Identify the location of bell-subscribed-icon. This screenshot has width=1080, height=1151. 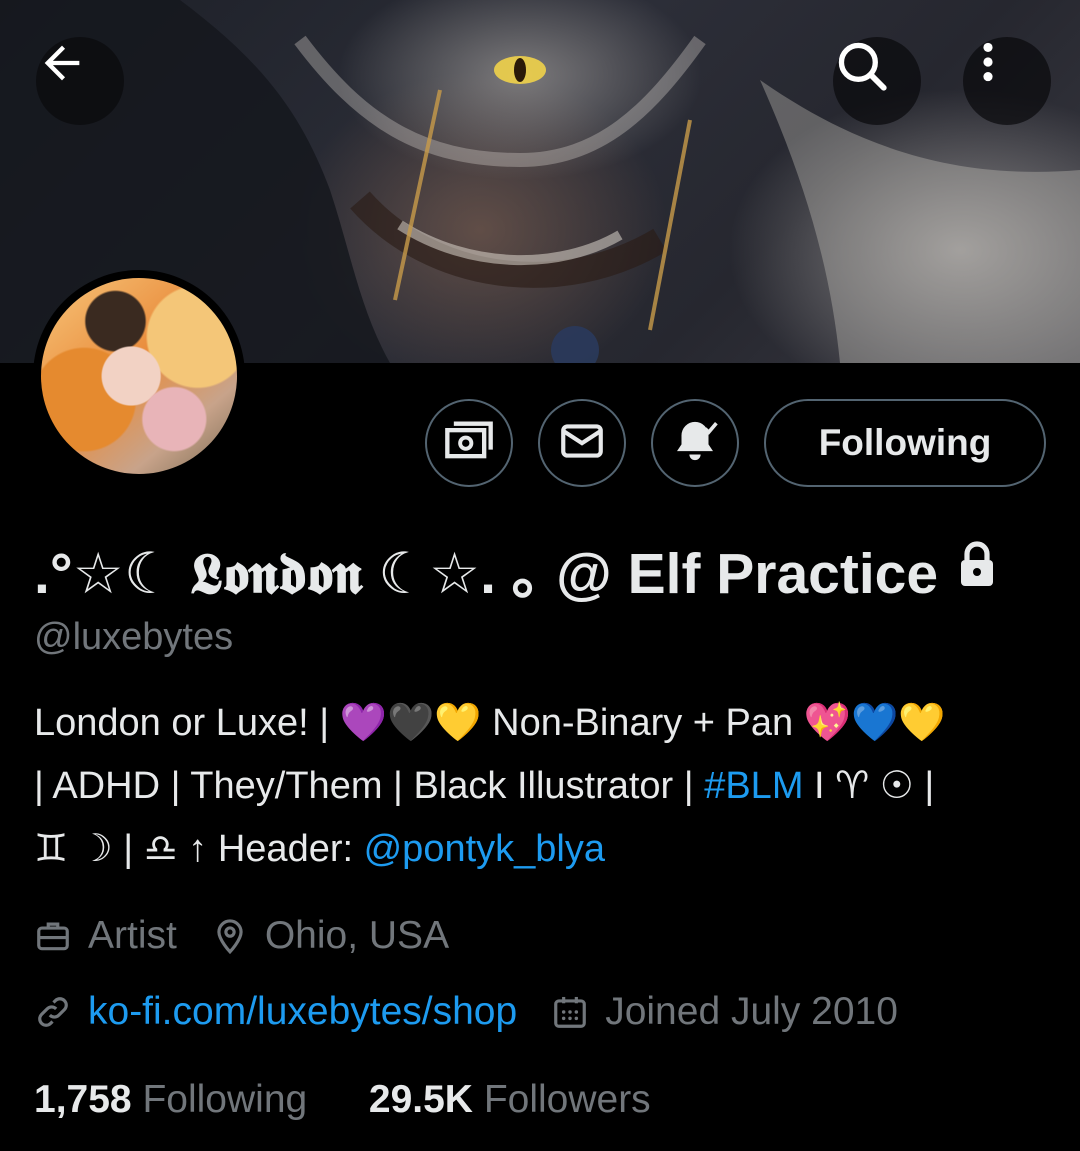
(695, 443).